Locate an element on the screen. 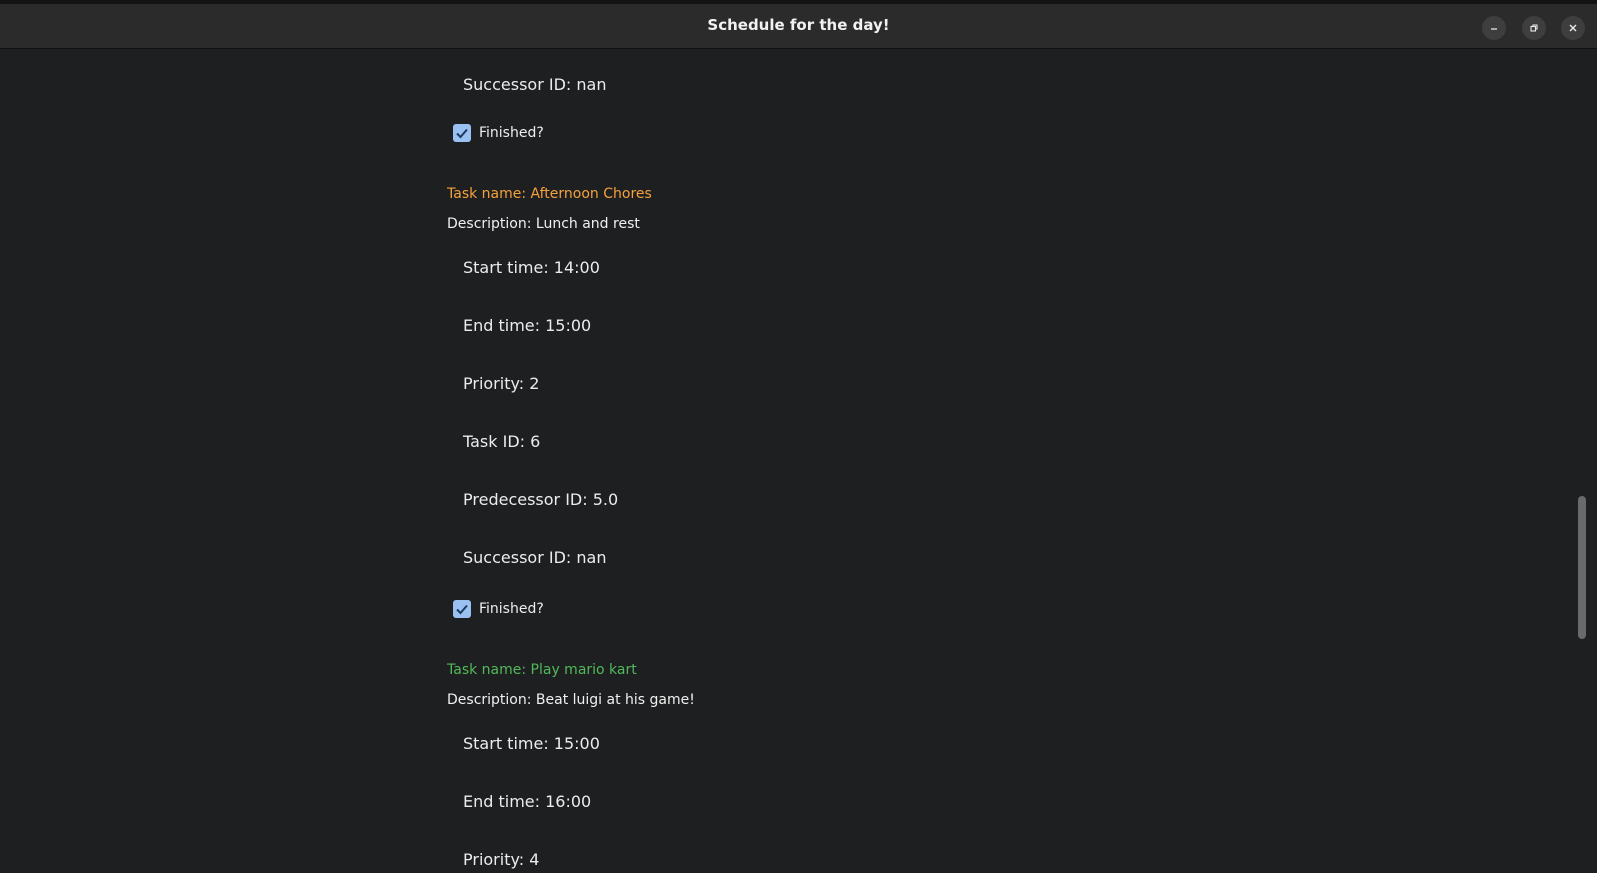  vertical-scrollbar is located at coordinates (1582, 567).